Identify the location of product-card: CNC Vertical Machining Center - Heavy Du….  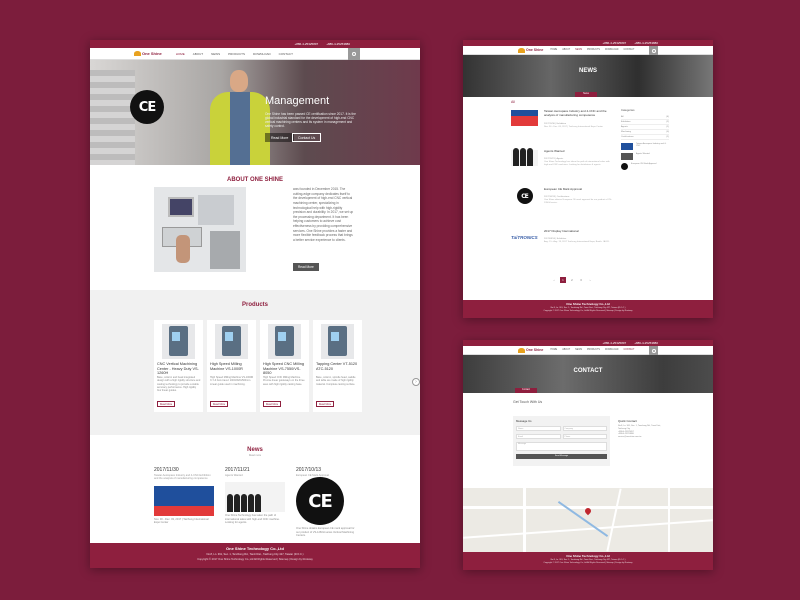
(178, 366).